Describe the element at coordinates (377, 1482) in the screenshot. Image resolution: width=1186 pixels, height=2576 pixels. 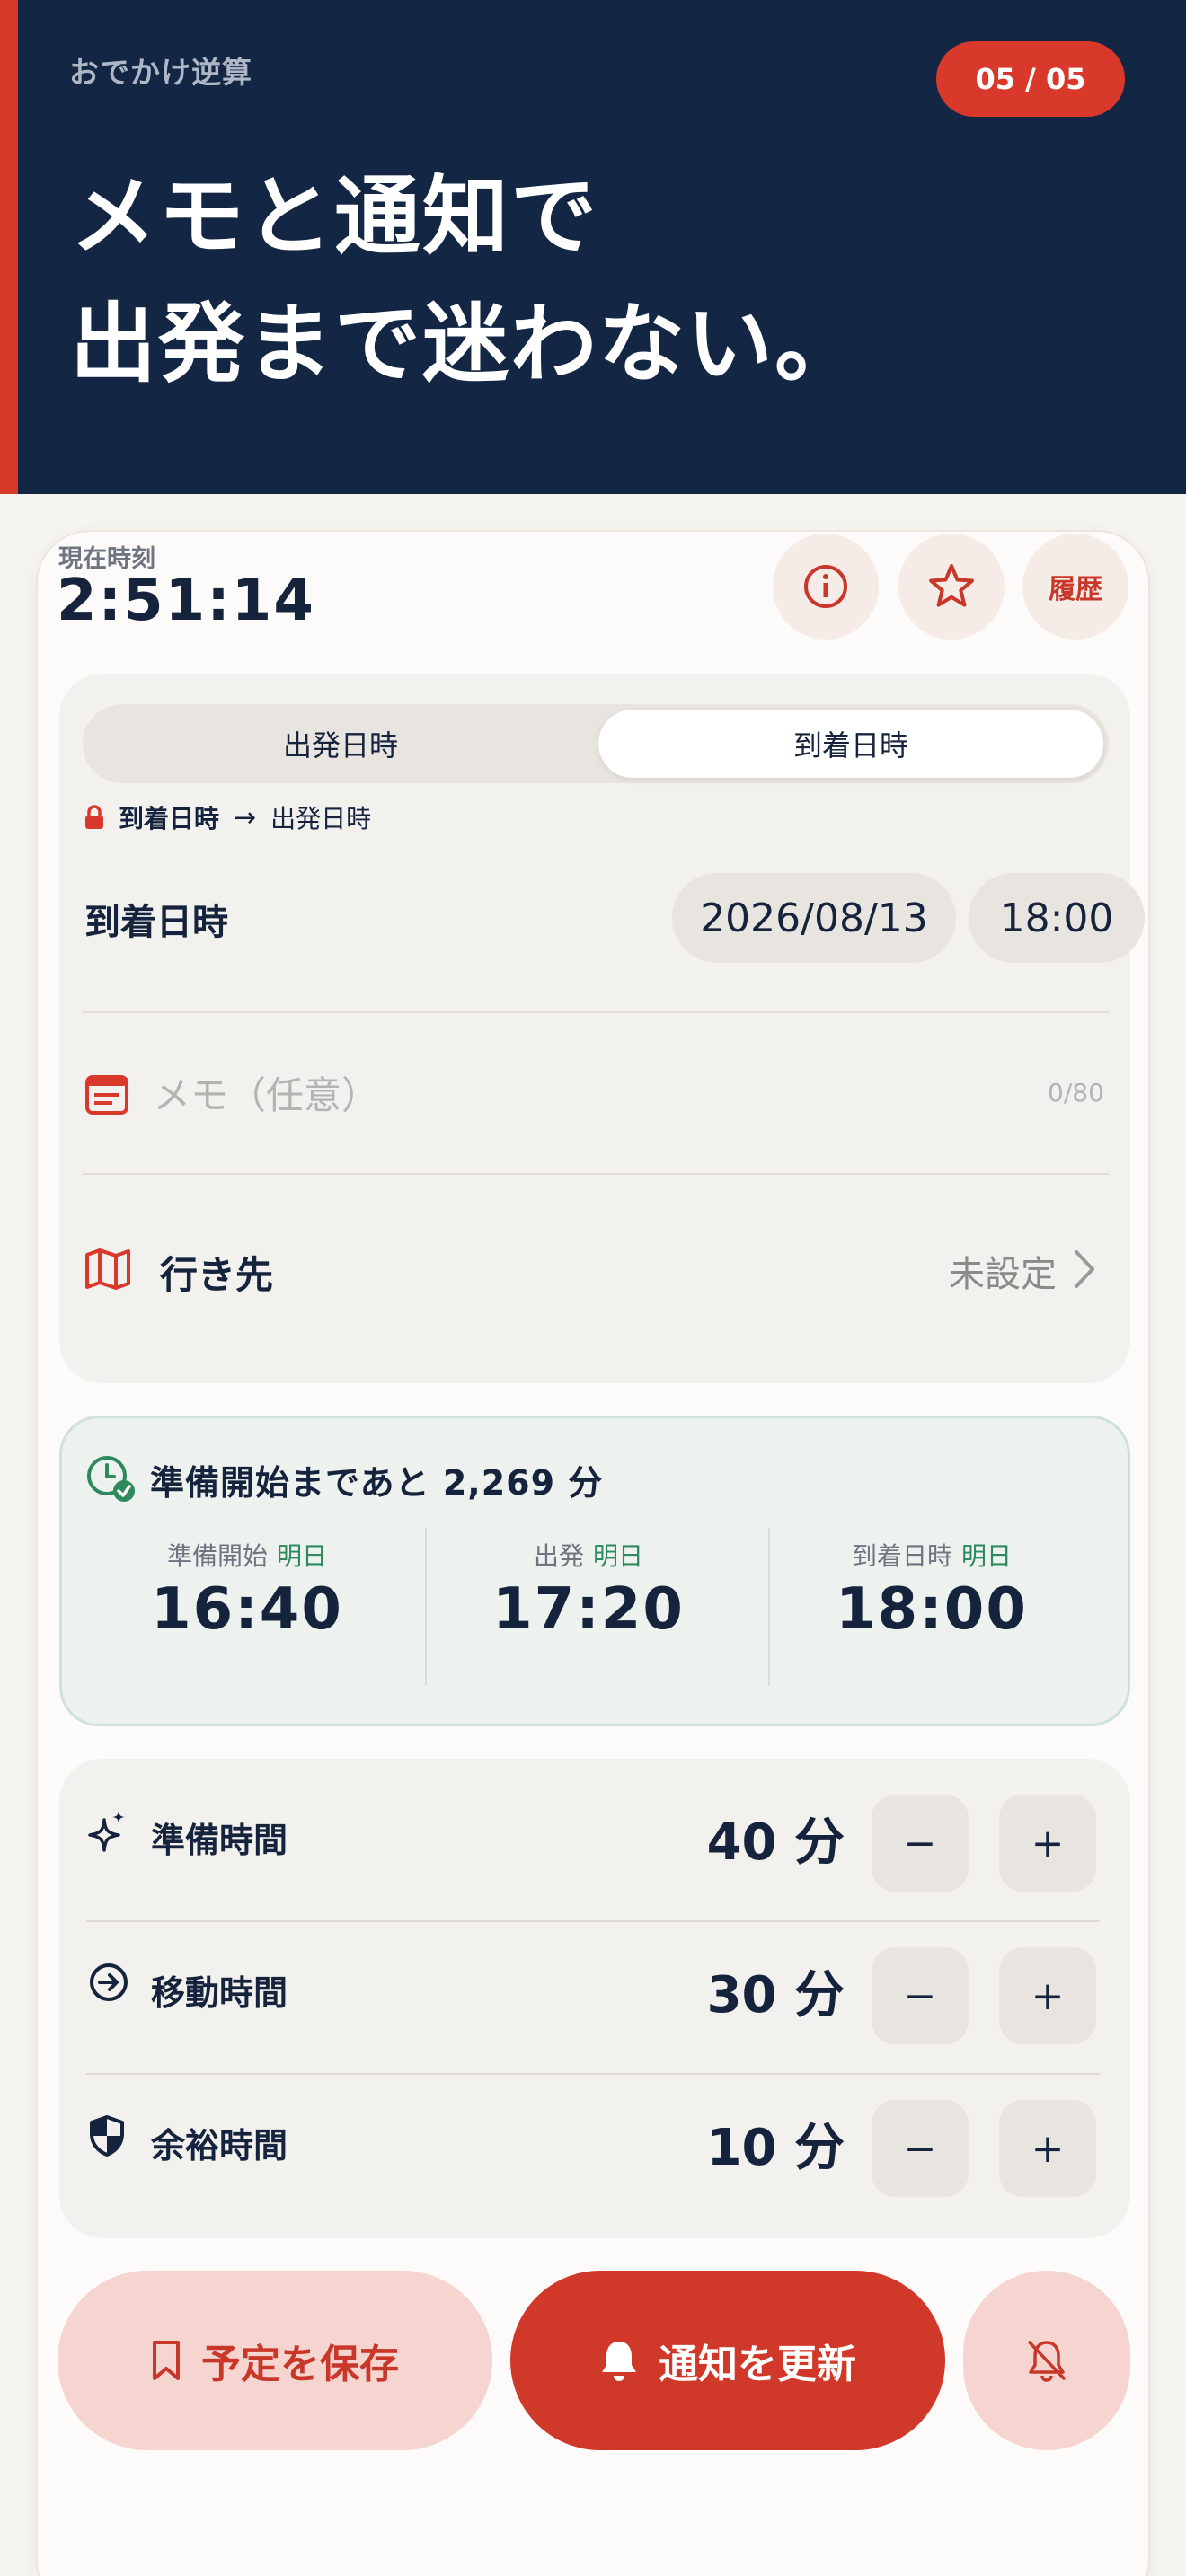
I see `time-until-start: 準備開始まであと 2,269 分` at that location.